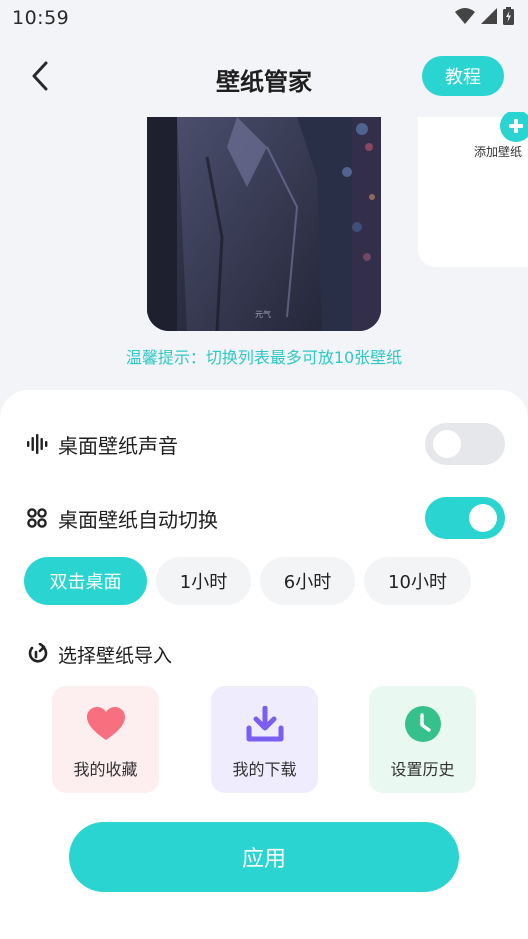  What do you see at coordinates (263, 314) in the screenshot?
I see `wallpaper-watermark: 元气` at bounding box center [263, 314].